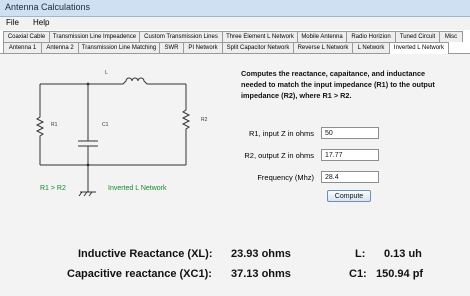  What do you see at coordinates (53, 188) in the screenshot?
I see `condition-note: R1 > R2` at bounding box center [53, 188].